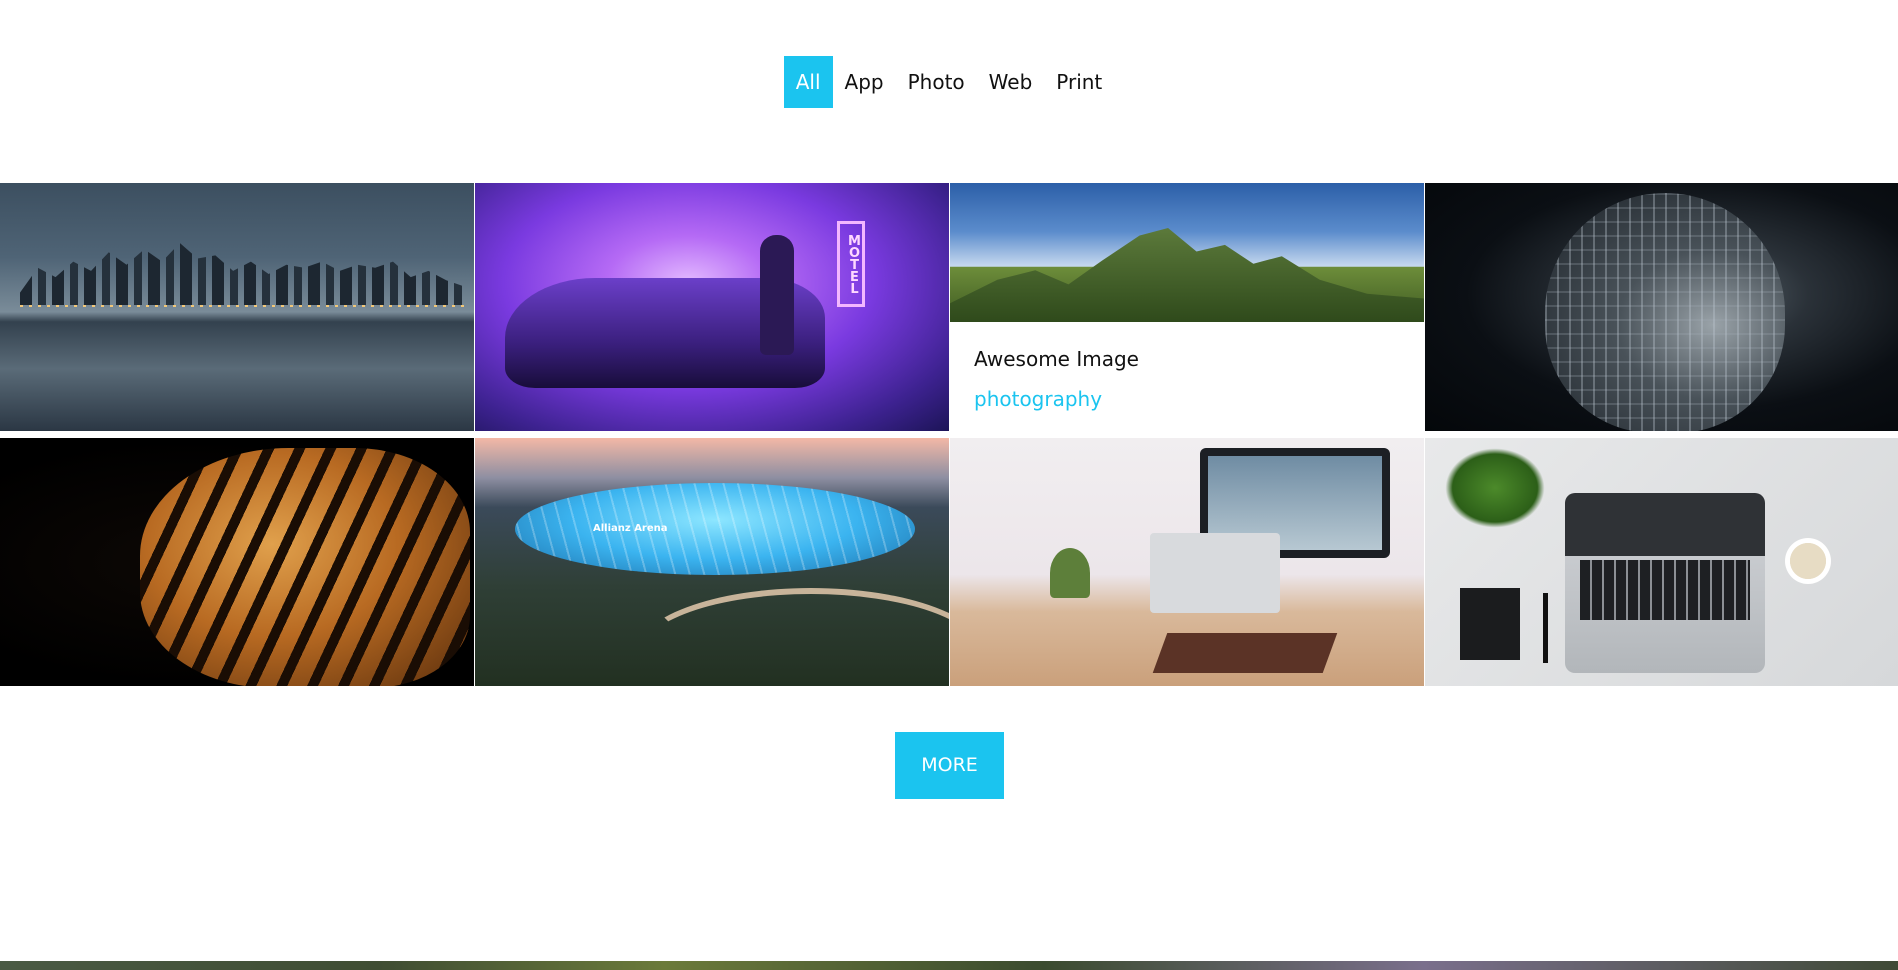 This screenshot has width=1898, height=970. What do you see at coordinates (949, 765) in the screenshot?
I see `more-button: MORE` at bounding box center [949, 765].